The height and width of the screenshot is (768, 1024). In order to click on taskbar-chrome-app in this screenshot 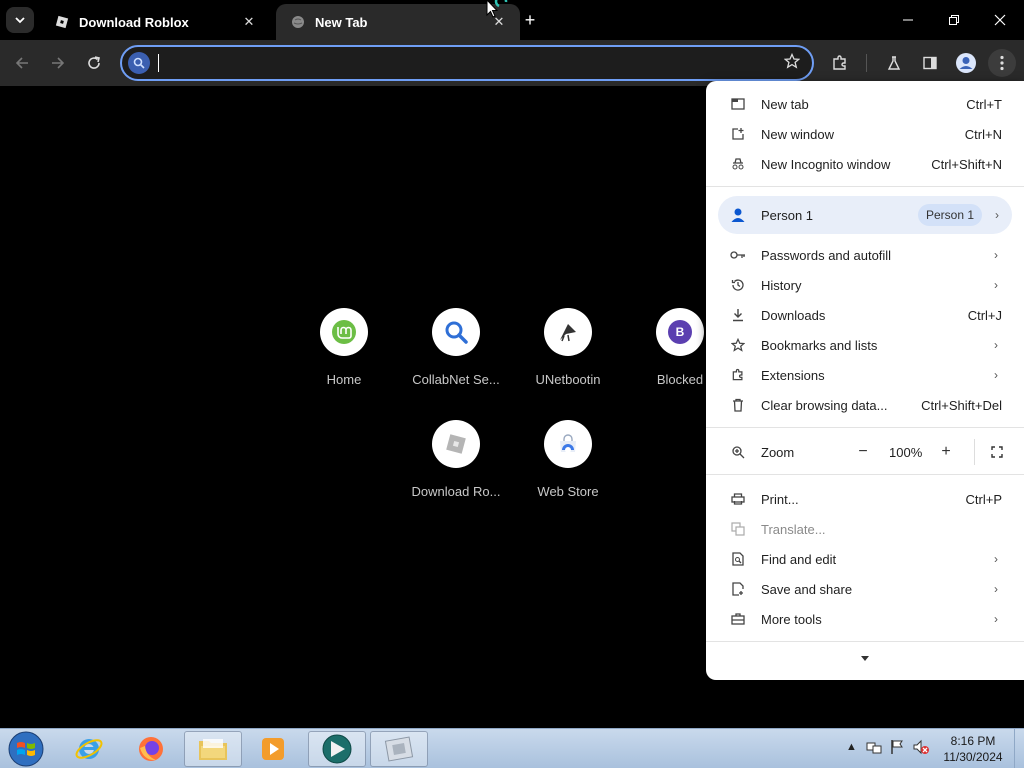, I will do `click(337, 749)`.